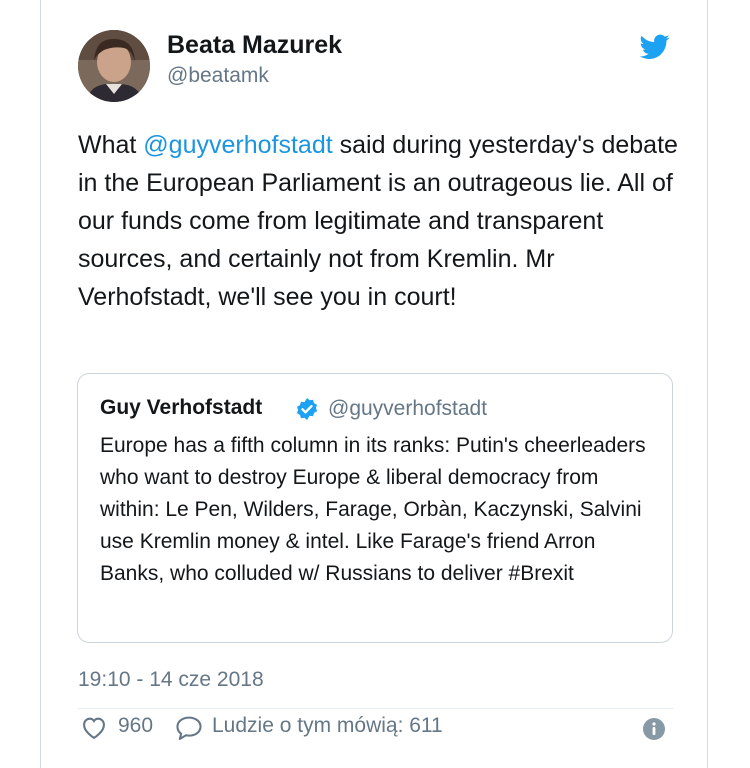 The image size is (750, 768). Describe the element at coordinates (171, 680) in the screenshot. I see `tweet-timestamp: 19:10 - 14 cze 2018` at that location.